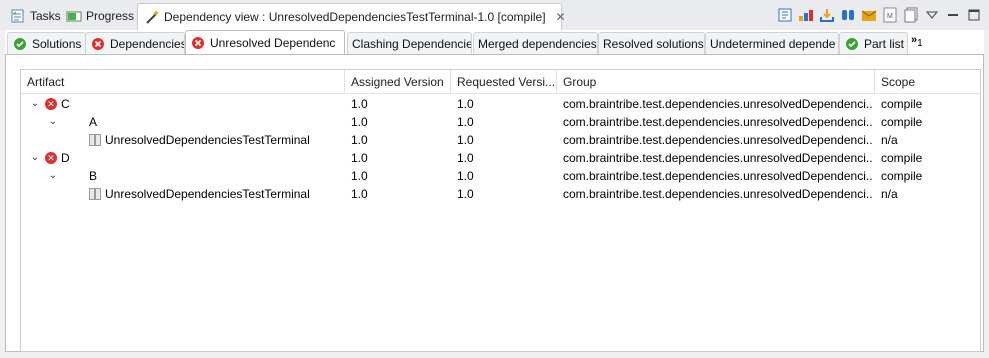 Image resolution: width=989 pixels, height=358 pixels. Describe the element at coordinates (273, 42) in the screenshot. I see `tab-unresolved-label: Unresolved Dependenc` at that location.